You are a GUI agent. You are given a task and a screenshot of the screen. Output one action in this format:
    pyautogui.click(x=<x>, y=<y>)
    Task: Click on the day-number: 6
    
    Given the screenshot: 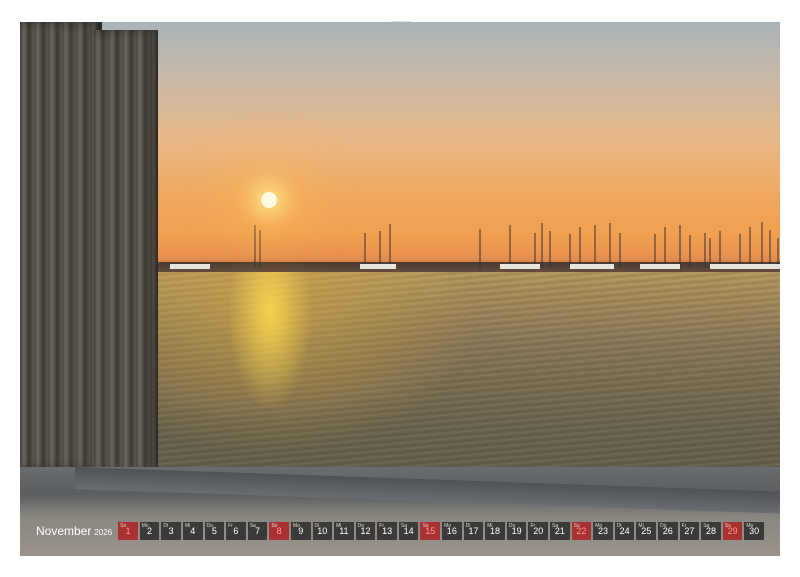 What is the action you would take?
    pyautogui.click(x=236, y=531)
    